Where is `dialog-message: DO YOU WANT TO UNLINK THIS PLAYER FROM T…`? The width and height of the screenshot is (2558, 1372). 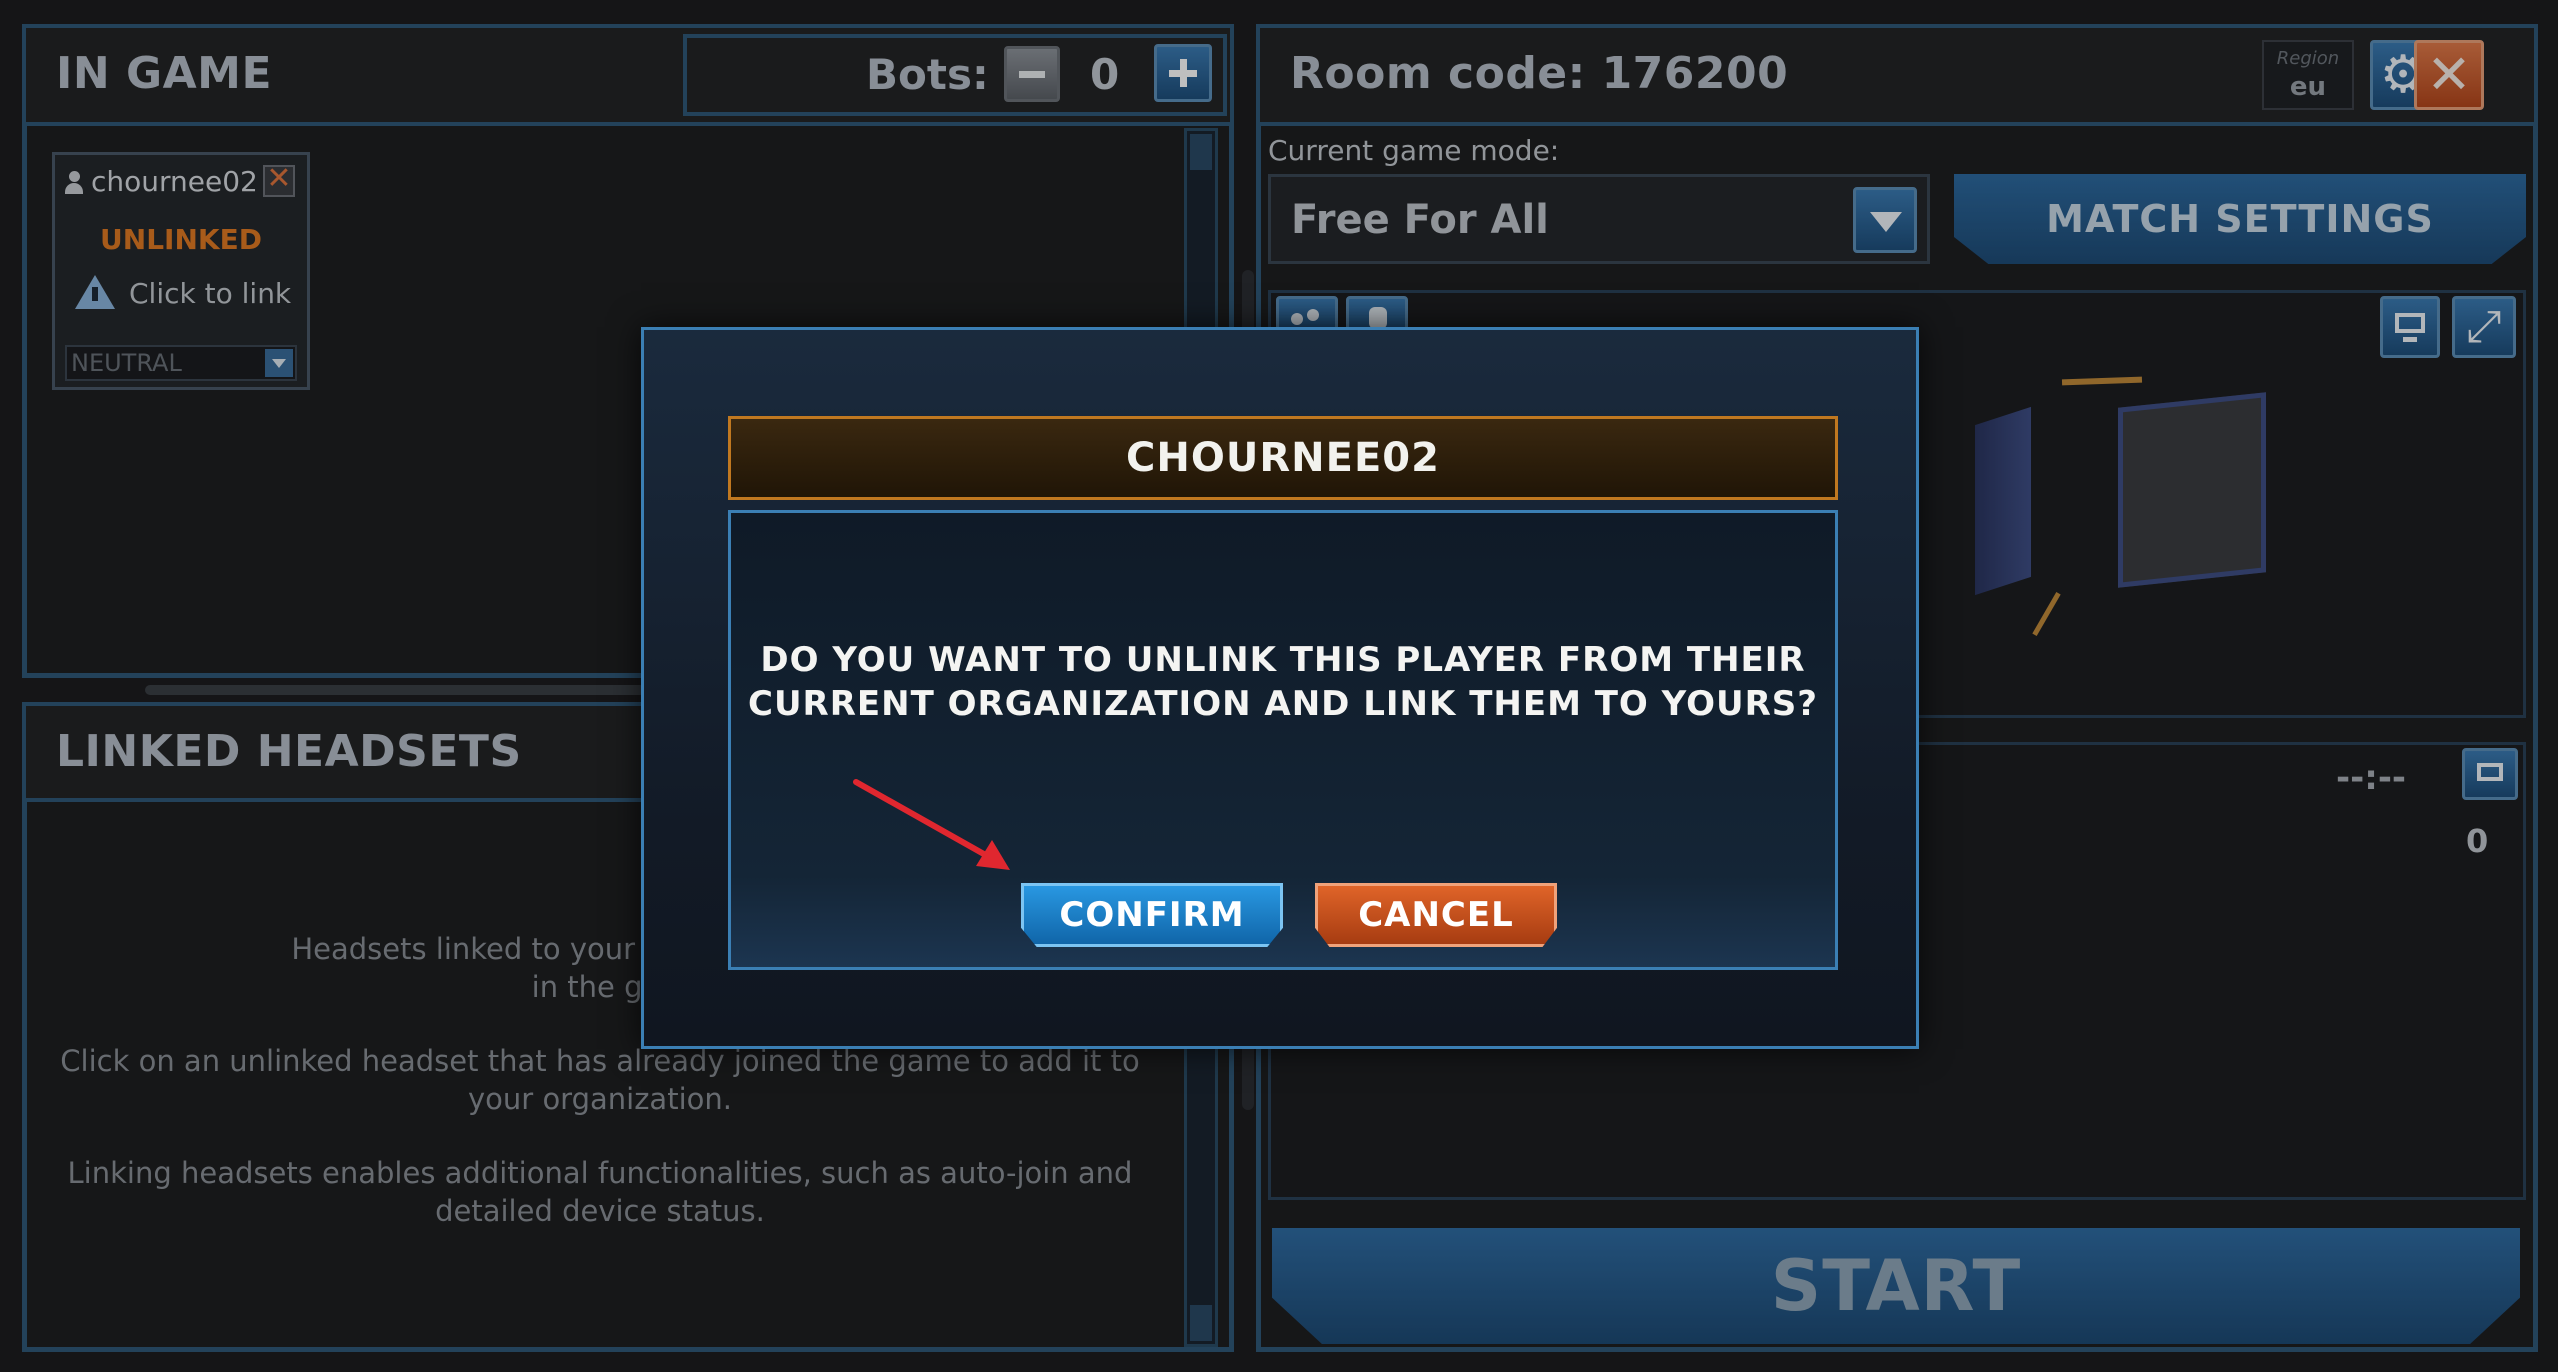
dialog-message: DO YOU WANT TO UNLINK THIS PLAYER FROM T… is located at coordinates (1283, 682).